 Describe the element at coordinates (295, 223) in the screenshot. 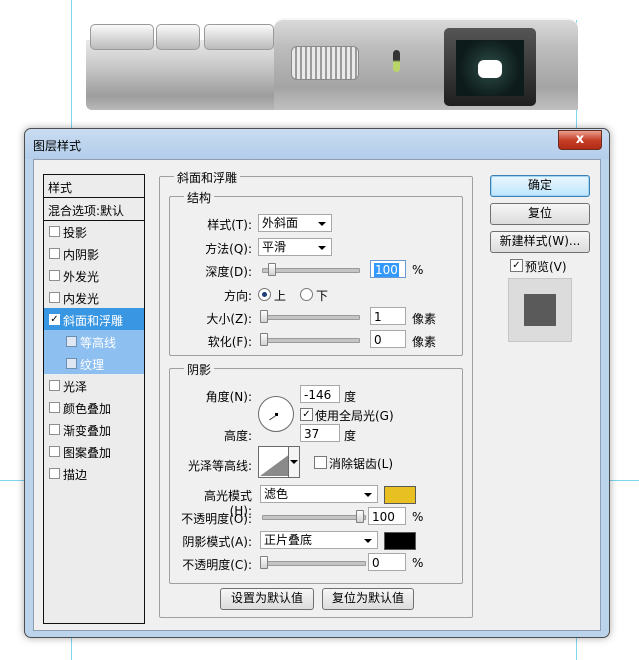

I see `bevel-style-select: 外斜面` at that location.